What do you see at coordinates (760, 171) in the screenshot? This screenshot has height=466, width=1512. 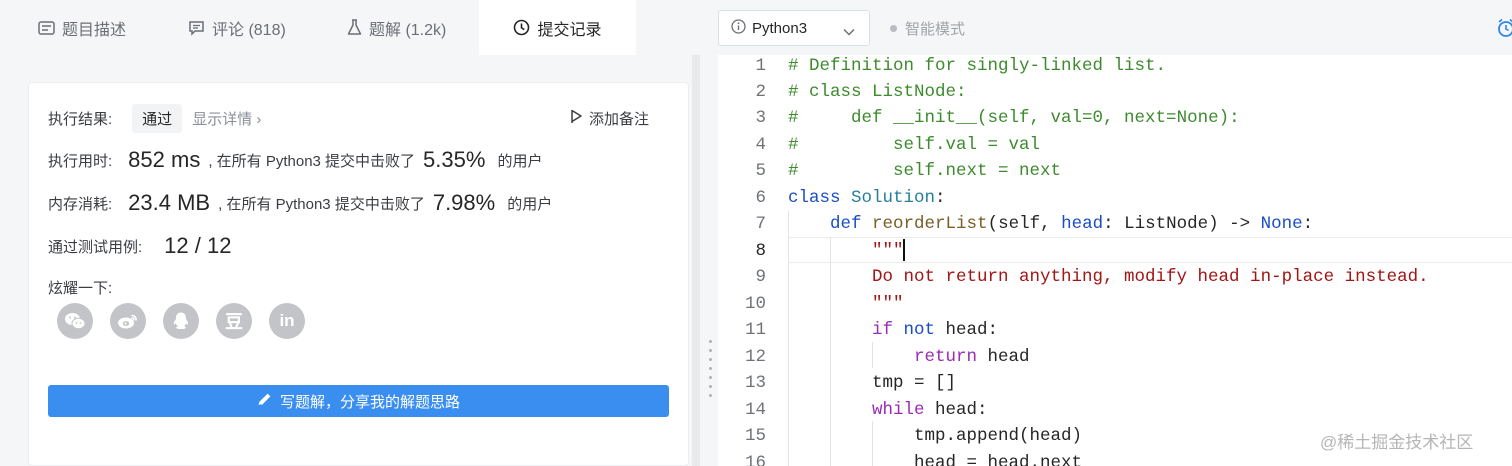 I see `line-number: 5` at bounding box center [760, 171].